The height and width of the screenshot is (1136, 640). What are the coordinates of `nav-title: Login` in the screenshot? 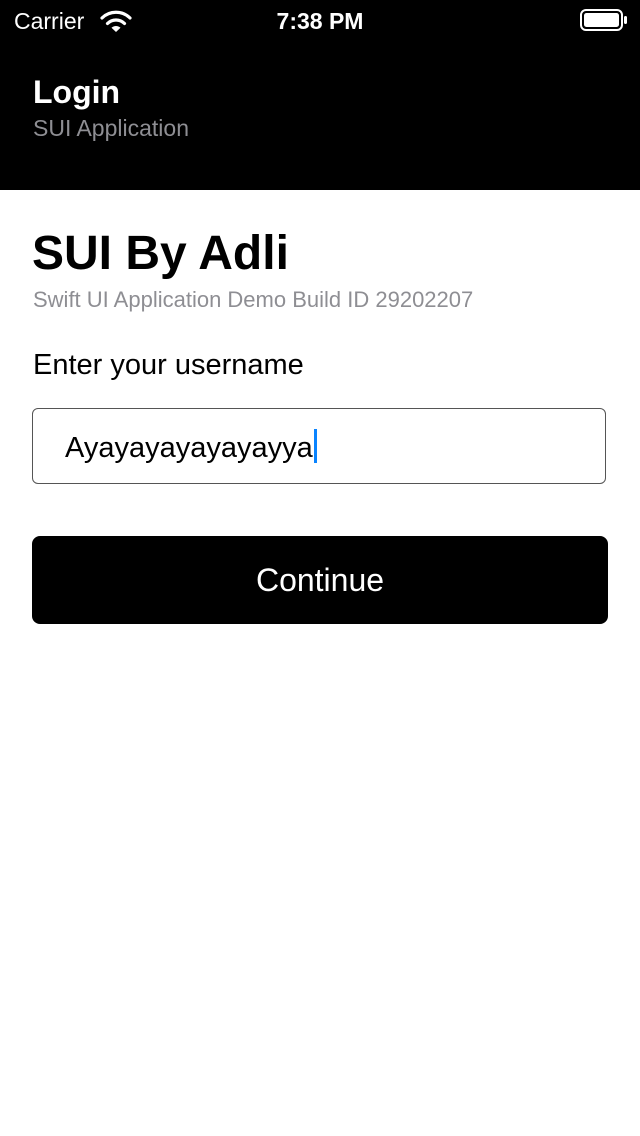 It's located at (77, 92).